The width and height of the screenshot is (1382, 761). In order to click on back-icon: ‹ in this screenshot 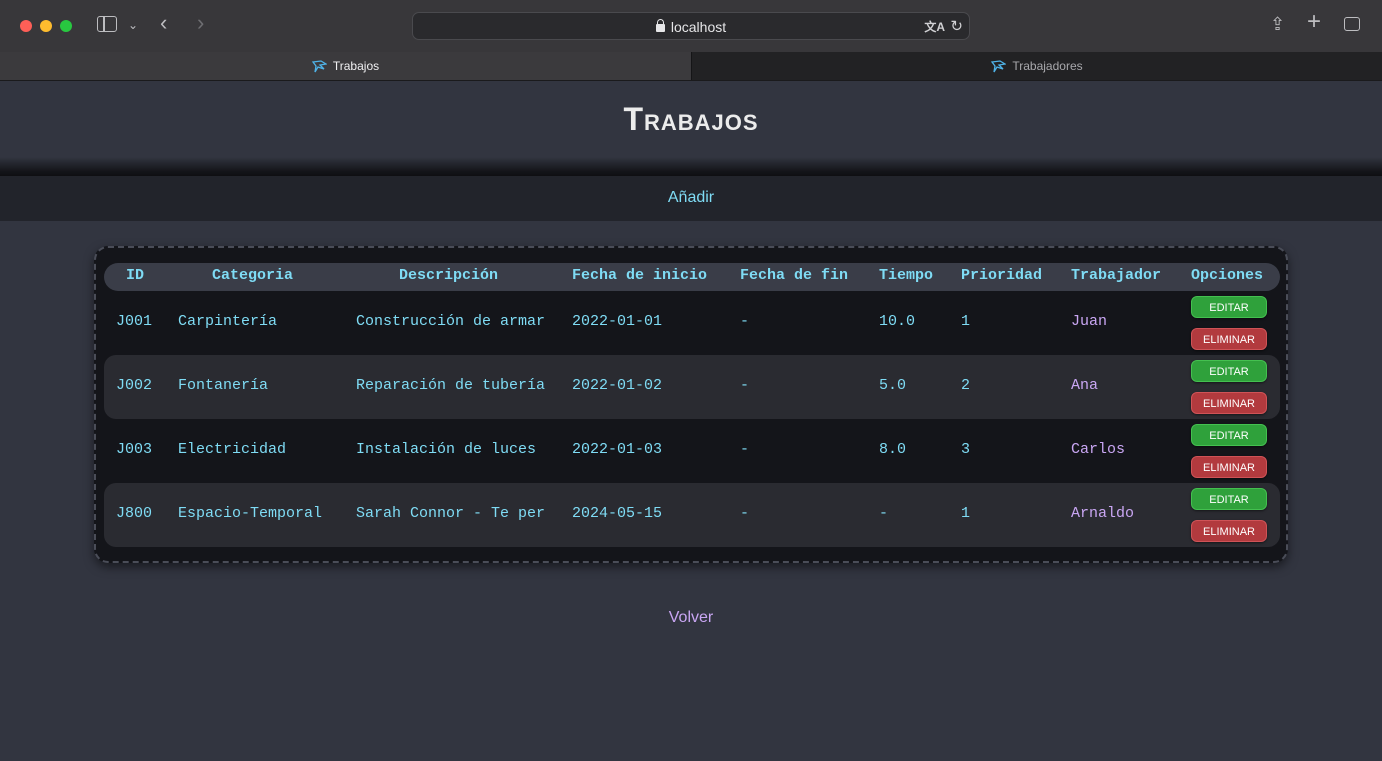, I will do `click(163, 23)`.